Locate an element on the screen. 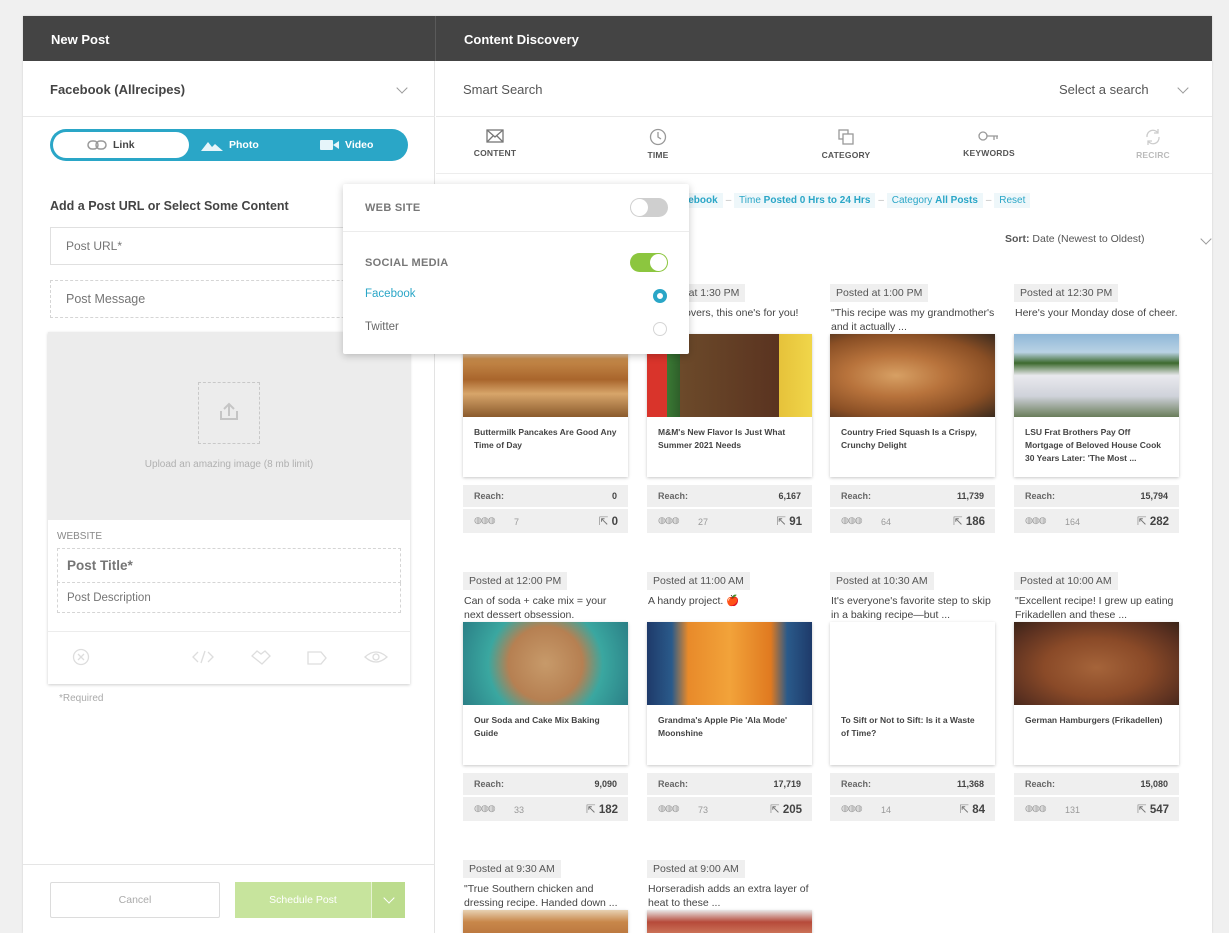 This screenshot has width=1229, height=933. handshake-icon is located at coordinates (261, 657).